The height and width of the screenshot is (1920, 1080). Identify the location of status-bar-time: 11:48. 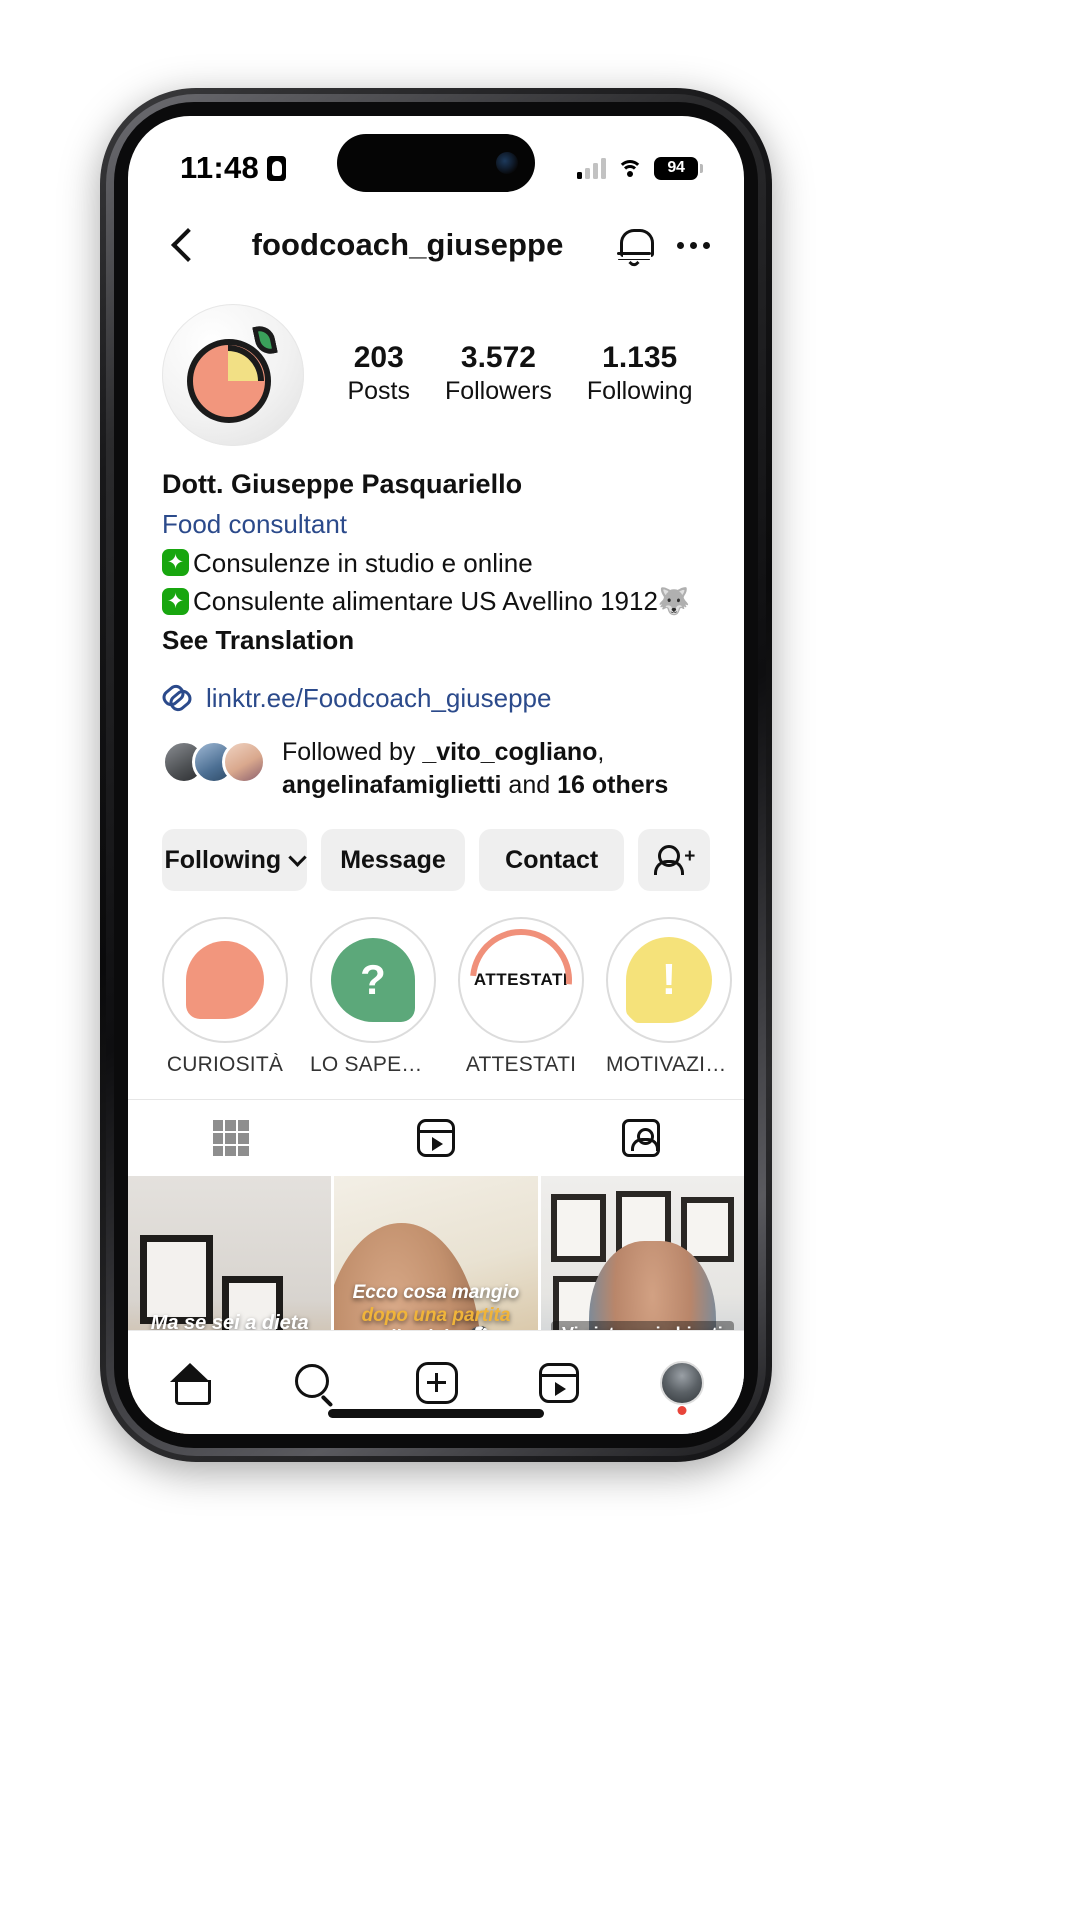
(220, 167).